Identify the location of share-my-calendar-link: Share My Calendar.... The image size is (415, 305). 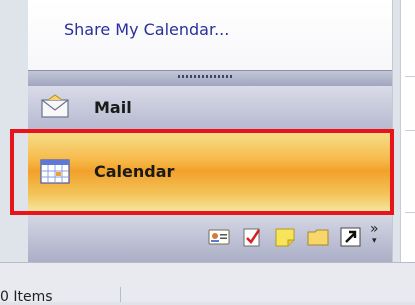
(146, 29).